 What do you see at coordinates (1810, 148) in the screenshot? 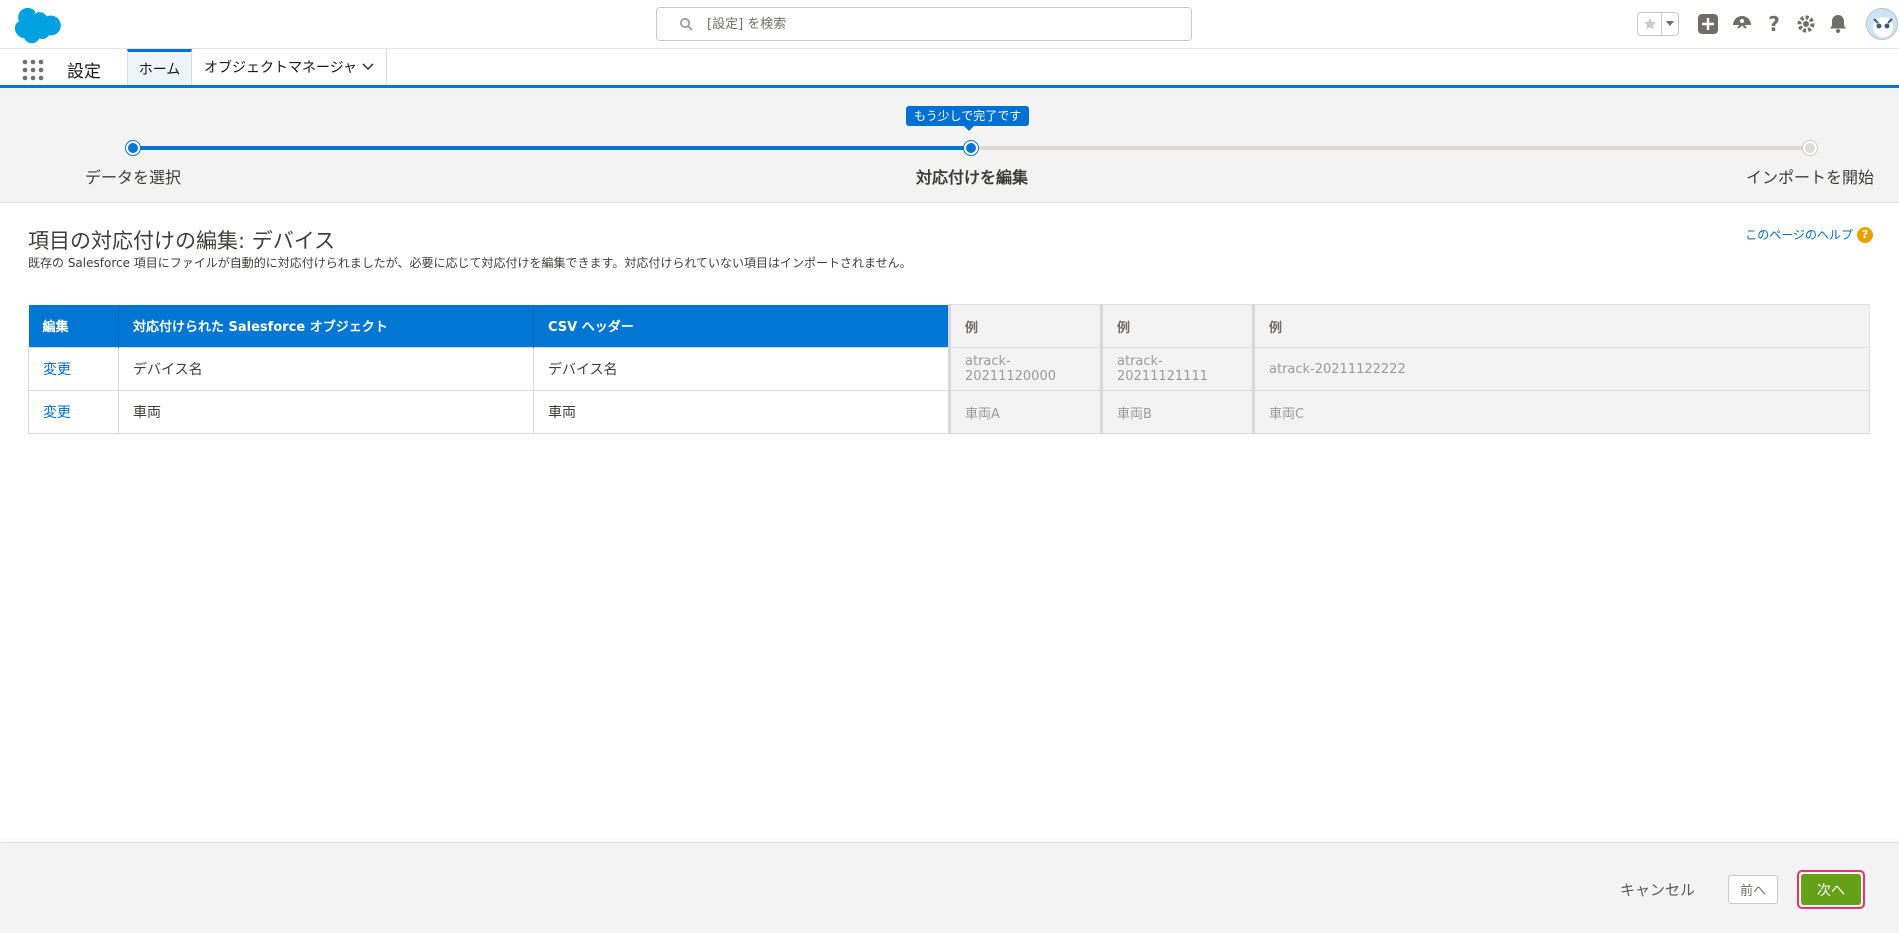
I see `step-dot-start-import` at bounding box center [1810, 148].